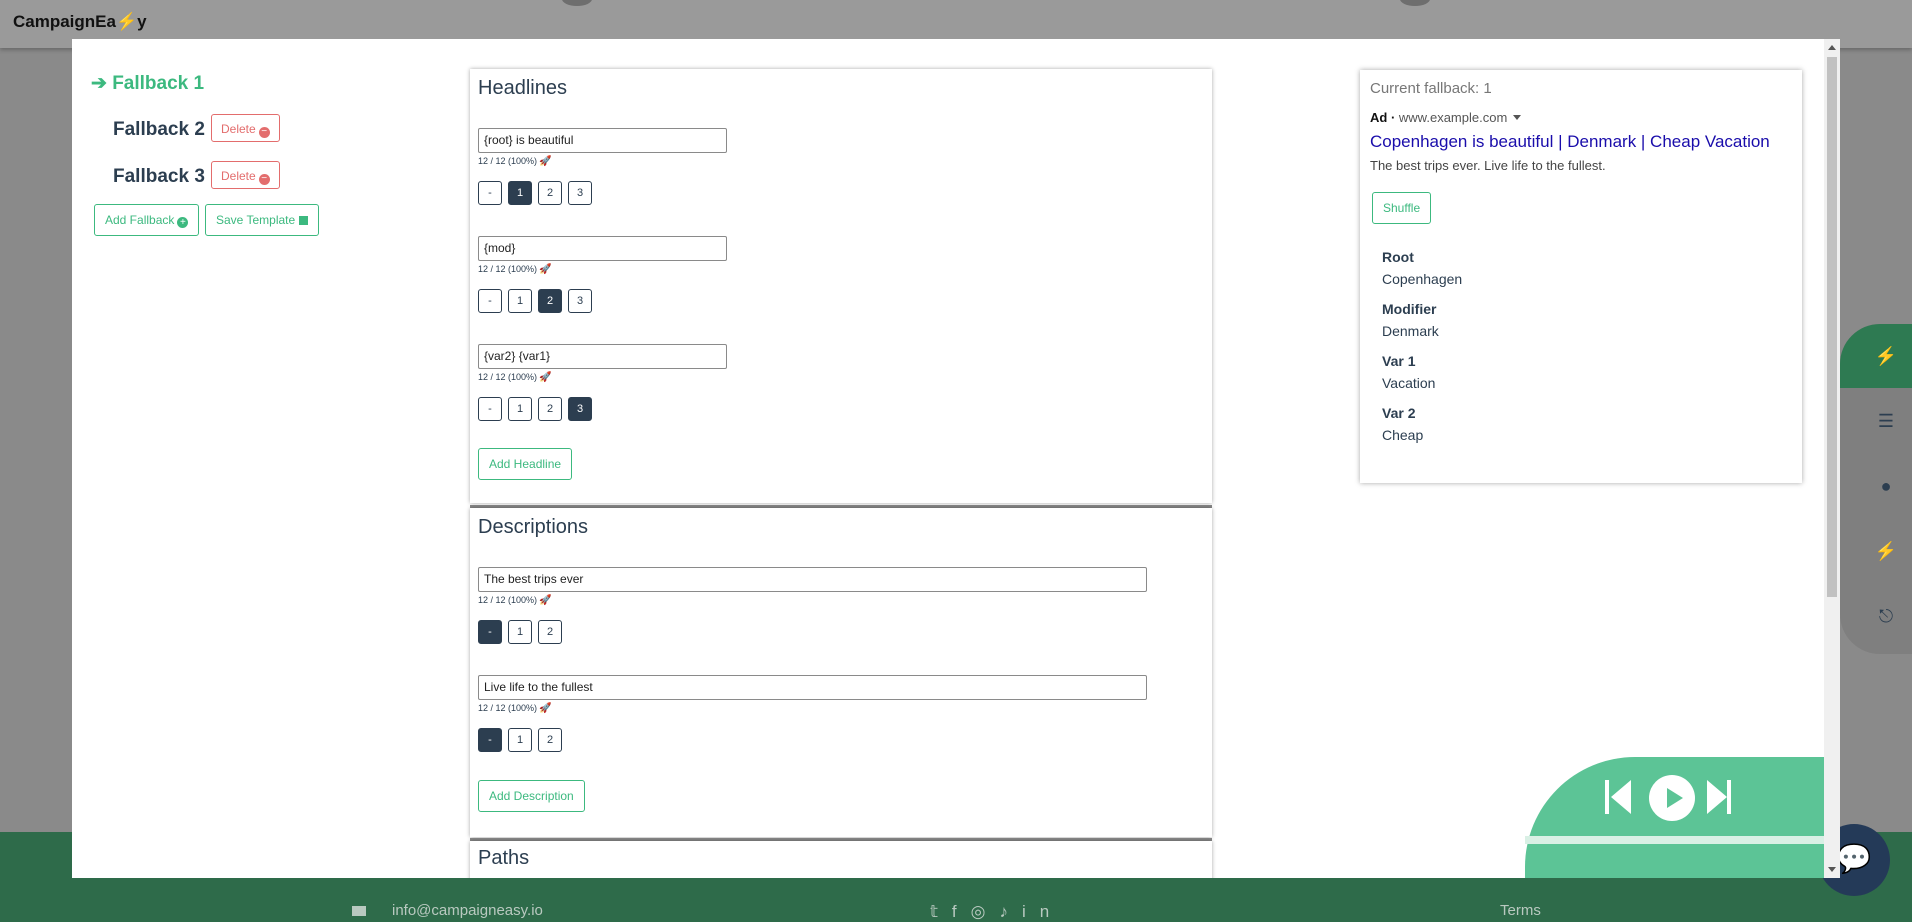 The image size is (1912, 922). Describe the element at coordinates (1607, 797) in the screenshot. I see `skip-back-bar` at that location.